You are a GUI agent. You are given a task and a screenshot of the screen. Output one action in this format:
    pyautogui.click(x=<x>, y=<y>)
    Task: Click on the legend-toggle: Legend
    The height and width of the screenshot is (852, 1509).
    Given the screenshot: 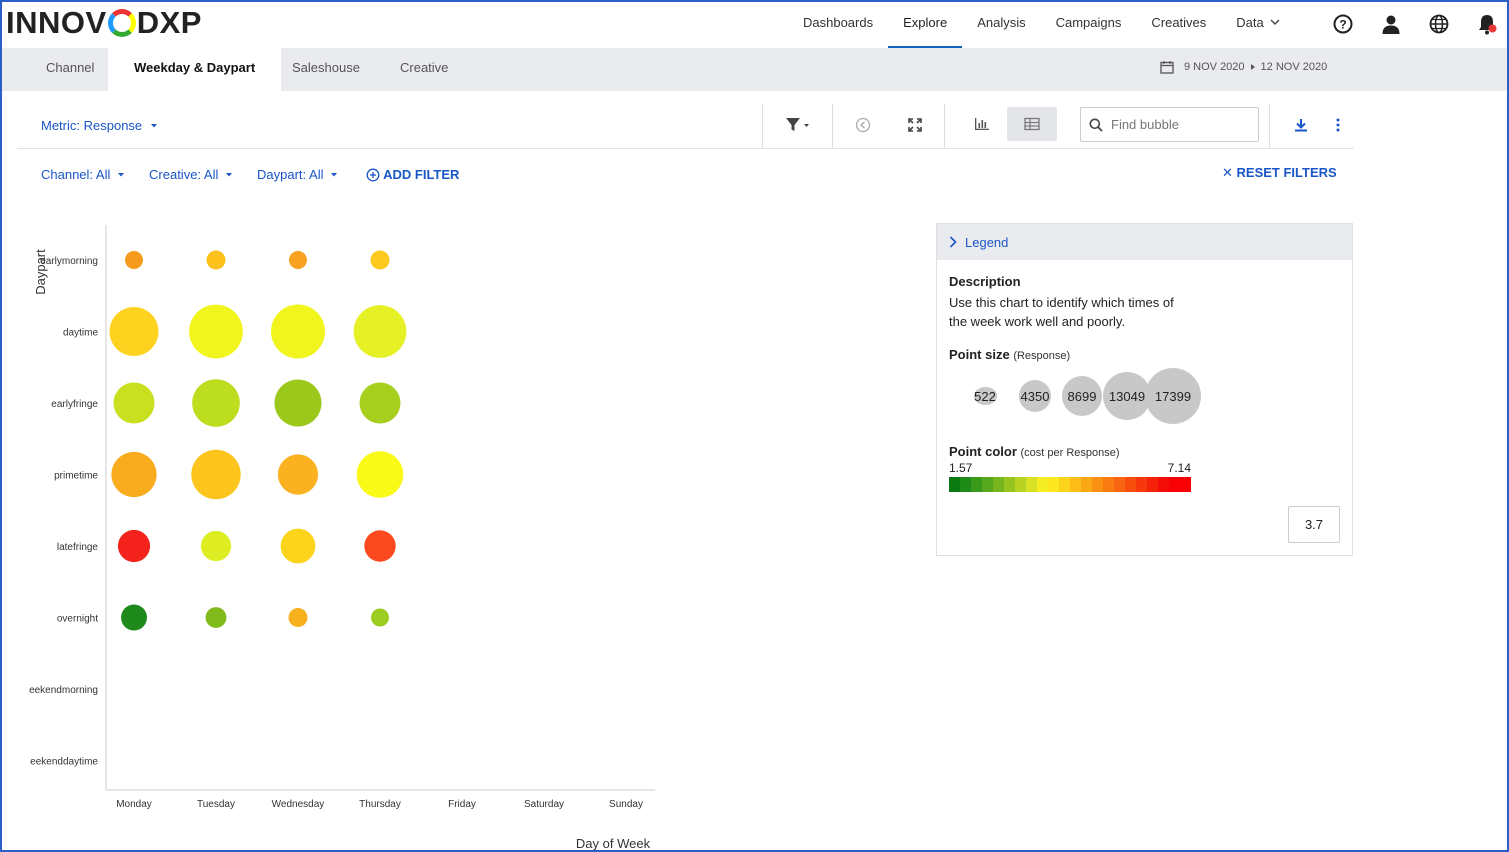 What is the action you would take?
    pyautogui.click(x=1144, y=242)
    